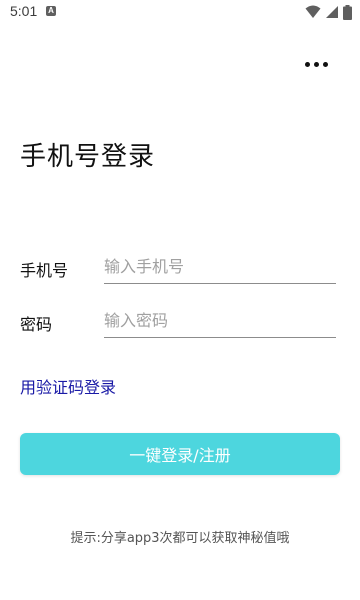 Image resolution: width=360 pixels, height=600 pixels. Describe the element at coordinates (180, 12) in the screenshot. I see `status-bar: 5:01 A` at that location.